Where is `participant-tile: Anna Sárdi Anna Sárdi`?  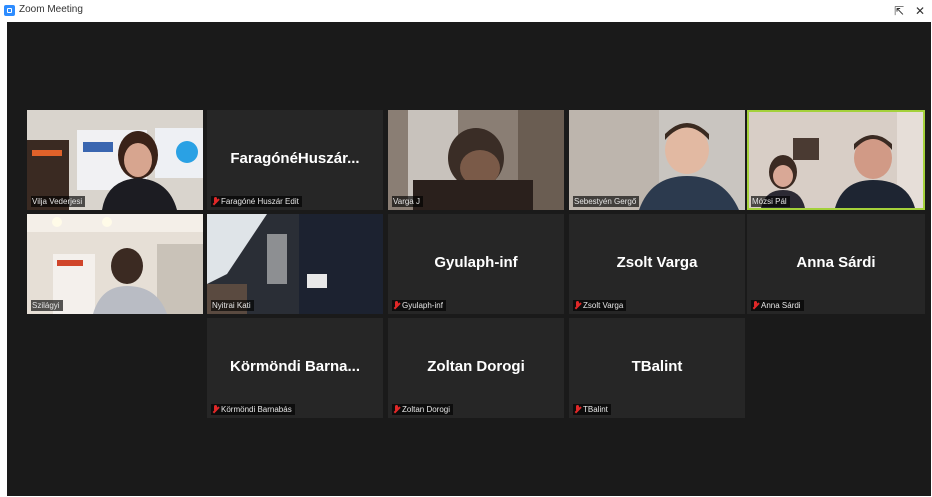
participant-tile: Anna Sárdi Anna Sárdi is located at coordinates (836, 264).